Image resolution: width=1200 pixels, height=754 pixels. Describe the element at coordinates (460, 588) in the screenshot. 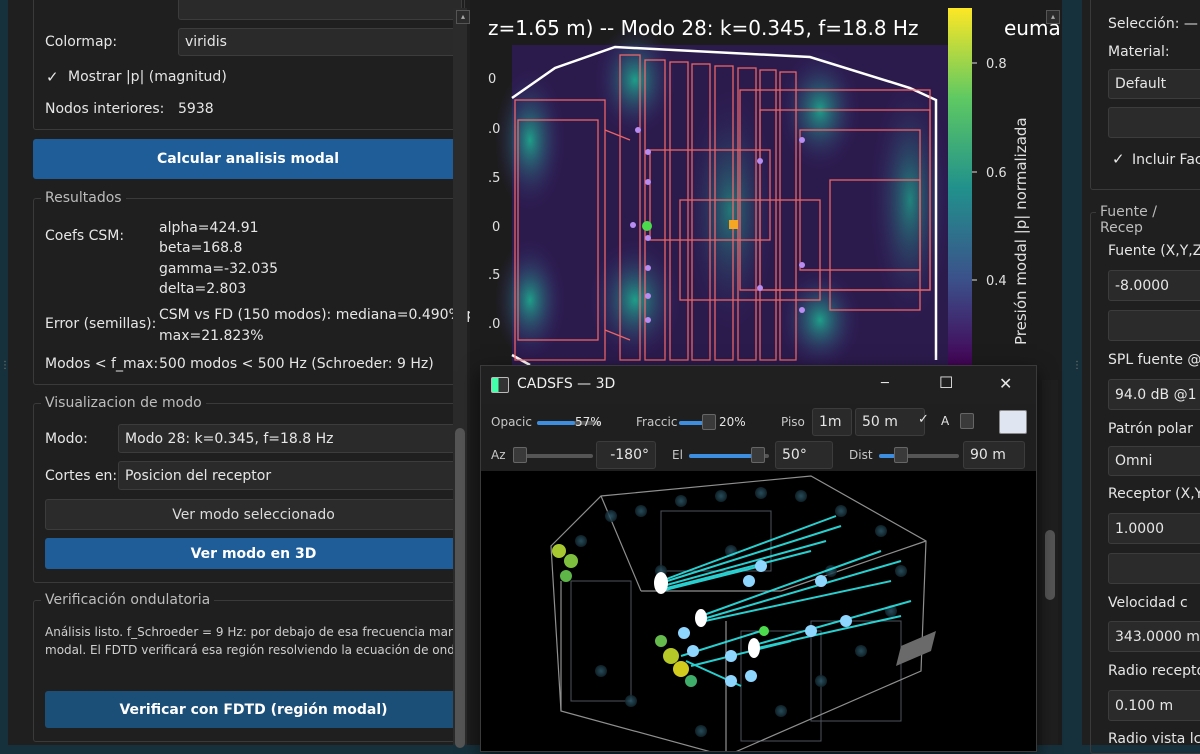

I see `left-scroll-thumb` at that location.